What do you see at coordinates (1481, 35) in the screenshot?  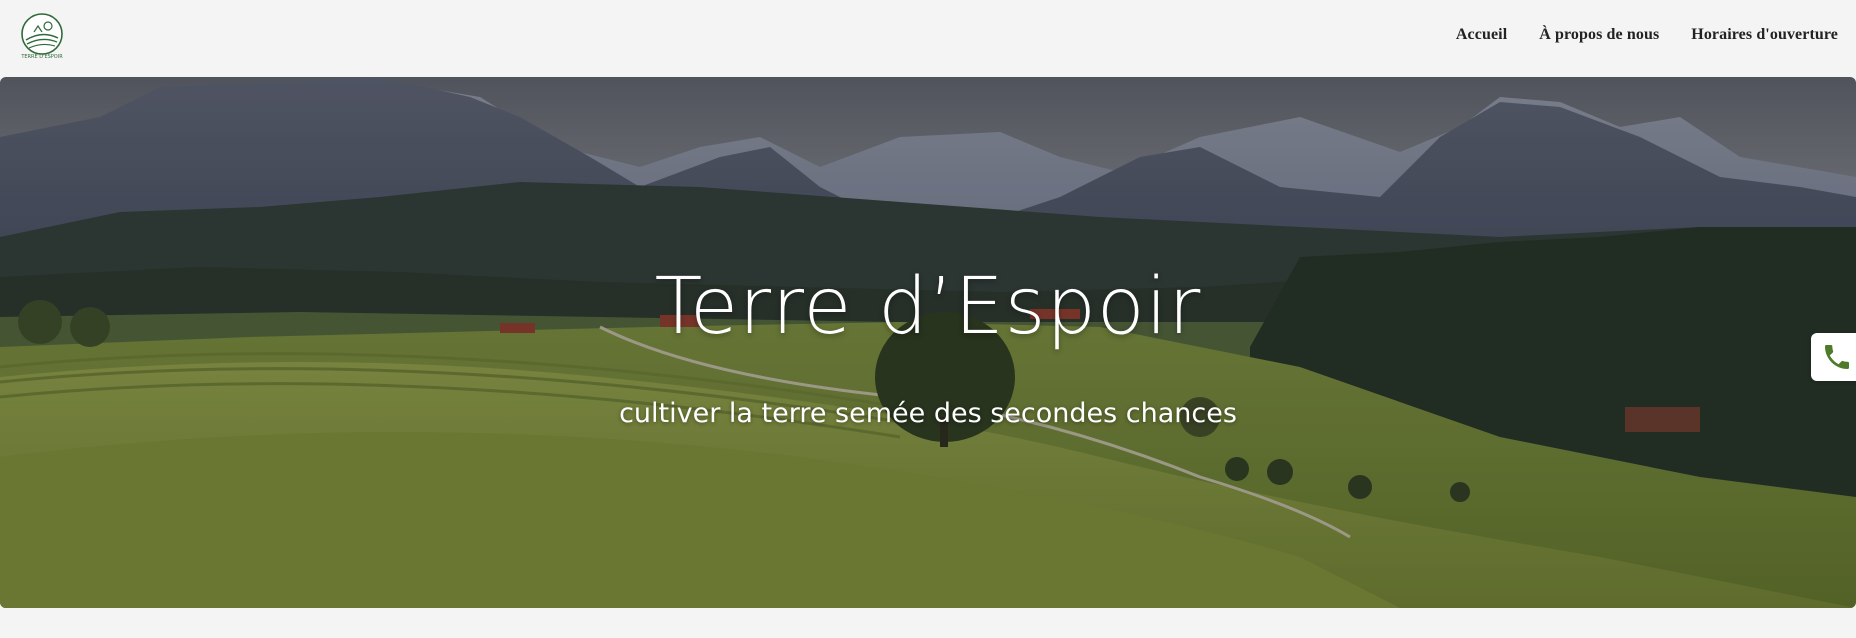 I see `nav-item-accueil: Accueil` at bounding box center [1481, 35].